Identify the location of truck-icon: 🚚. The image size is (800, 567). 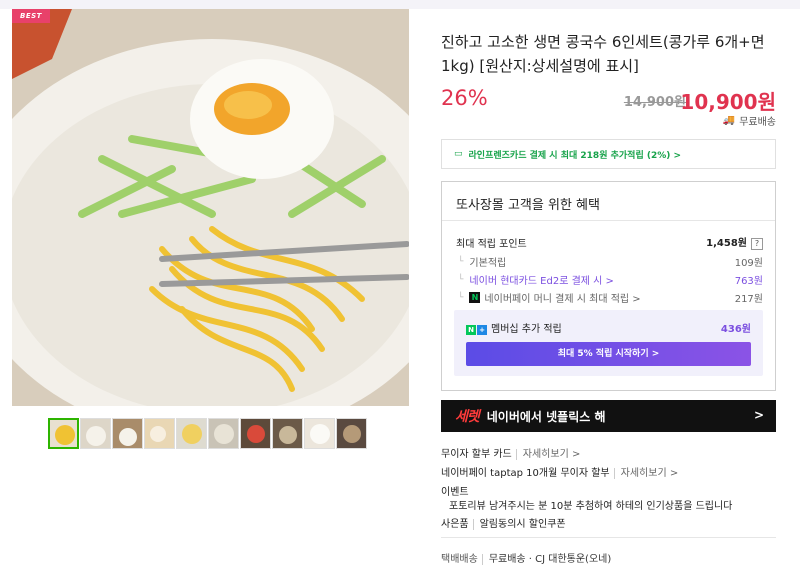
(729, 120).